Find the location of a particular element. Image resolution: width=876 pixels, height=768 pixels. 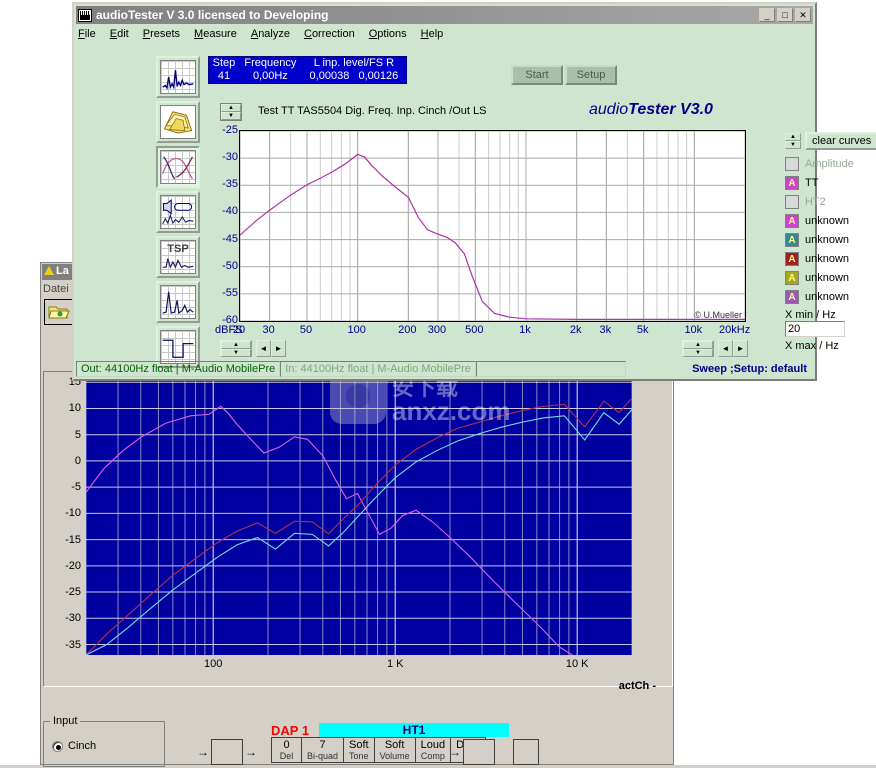

legend-item-2: HT2 is located at coordinates (830, 201).